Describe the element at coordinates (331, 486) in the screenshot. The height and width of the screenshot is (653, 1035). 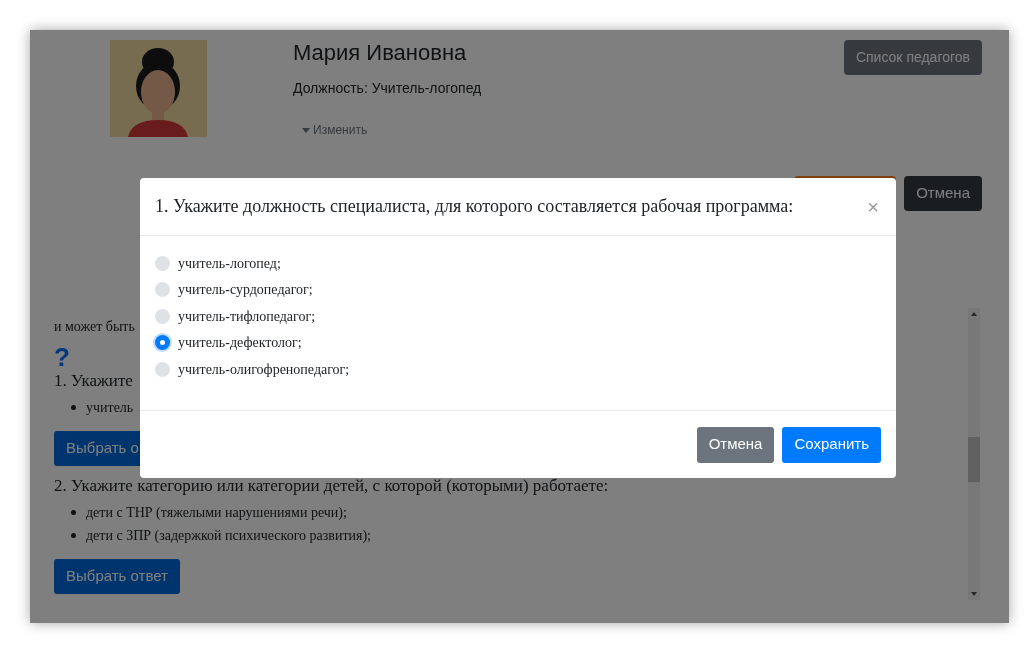
I see `question-title: 2. Укажите категорию или категории детей, с которой (которыми) работаете:` at that location.